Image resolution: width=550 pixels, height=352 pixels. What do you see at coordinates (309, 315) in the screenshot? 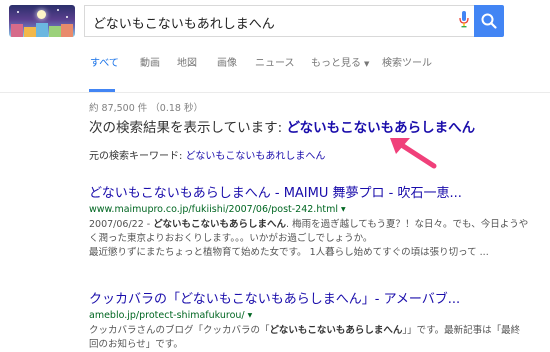
I see `result-url: ameblo.jp/protect-shimafukurou/▼` at bounding box center [309, 315].